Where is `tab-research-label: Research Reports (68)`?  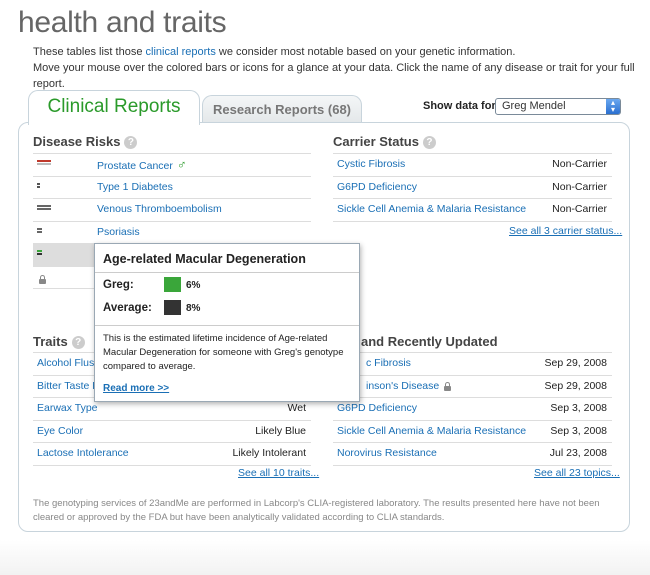 tab-research-label: Research Reports (68) is located at coordinates (282, 109).